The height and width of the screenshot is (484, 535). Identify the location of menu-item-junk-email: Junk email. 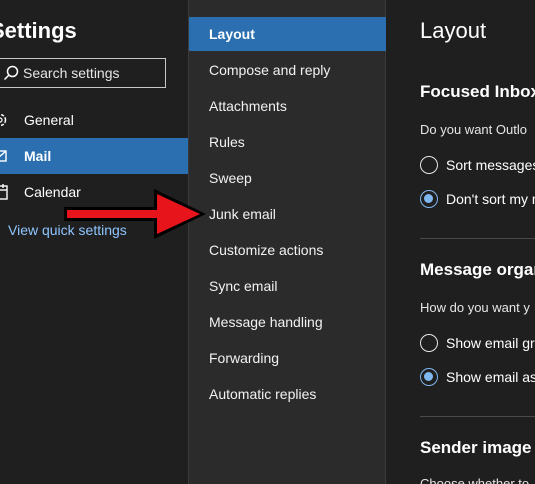
(287, 214).